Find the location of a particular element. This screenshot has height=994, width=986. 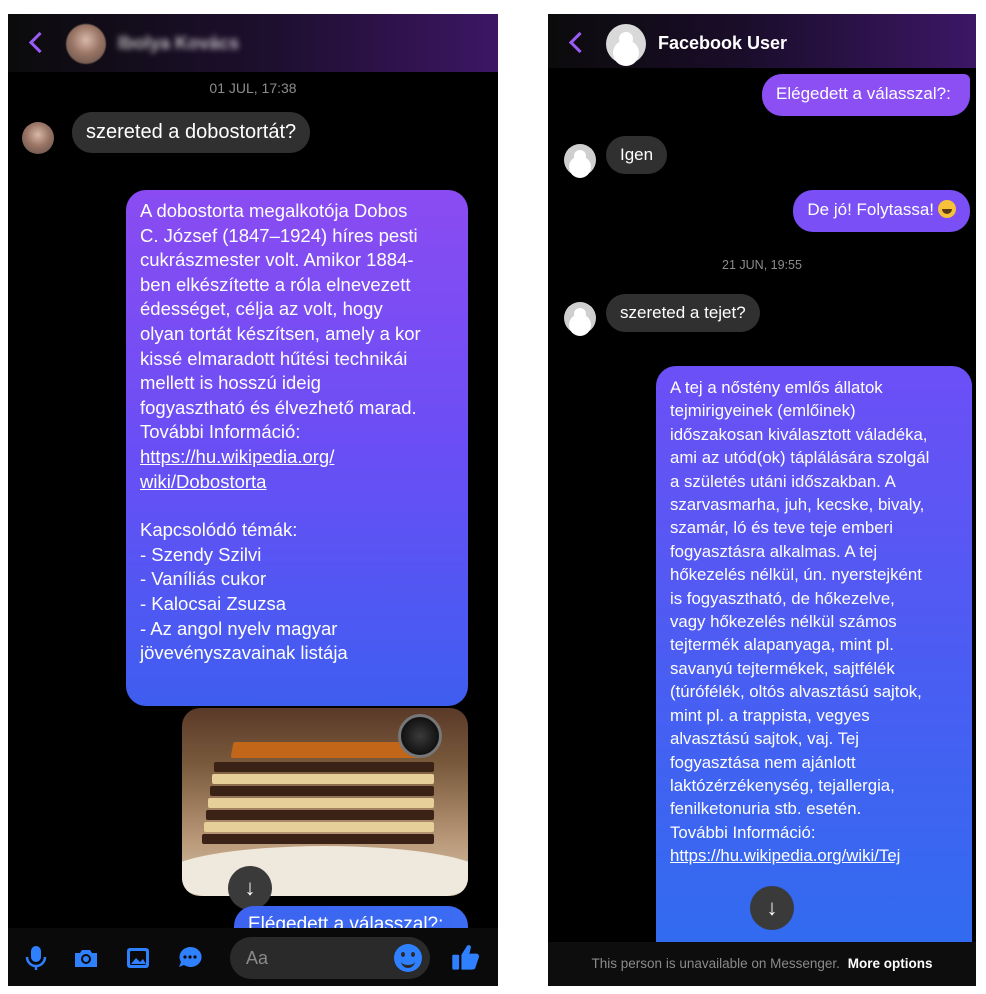

message-line: a születés utáni időszakban. A is located at coordinates (783, 481).